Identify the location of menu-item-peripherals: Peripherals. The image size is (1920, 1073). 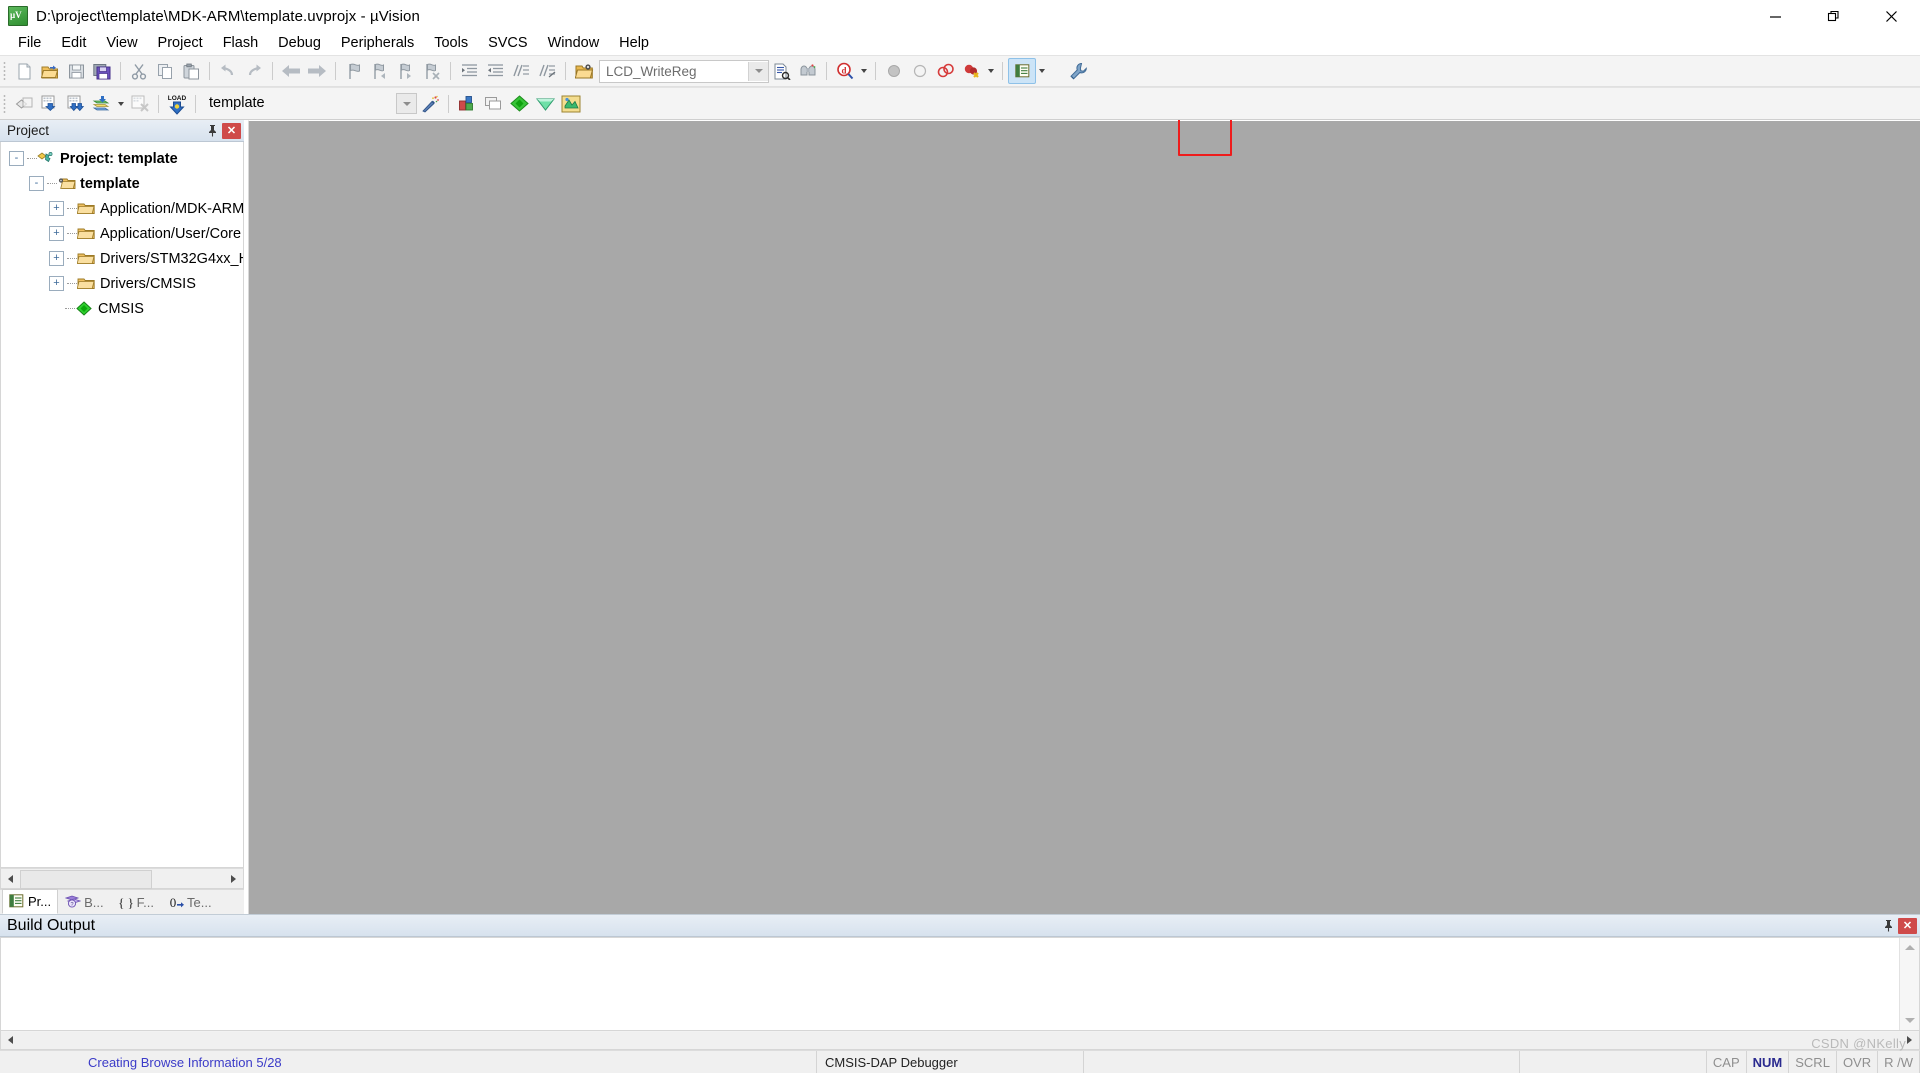
(377, 43).